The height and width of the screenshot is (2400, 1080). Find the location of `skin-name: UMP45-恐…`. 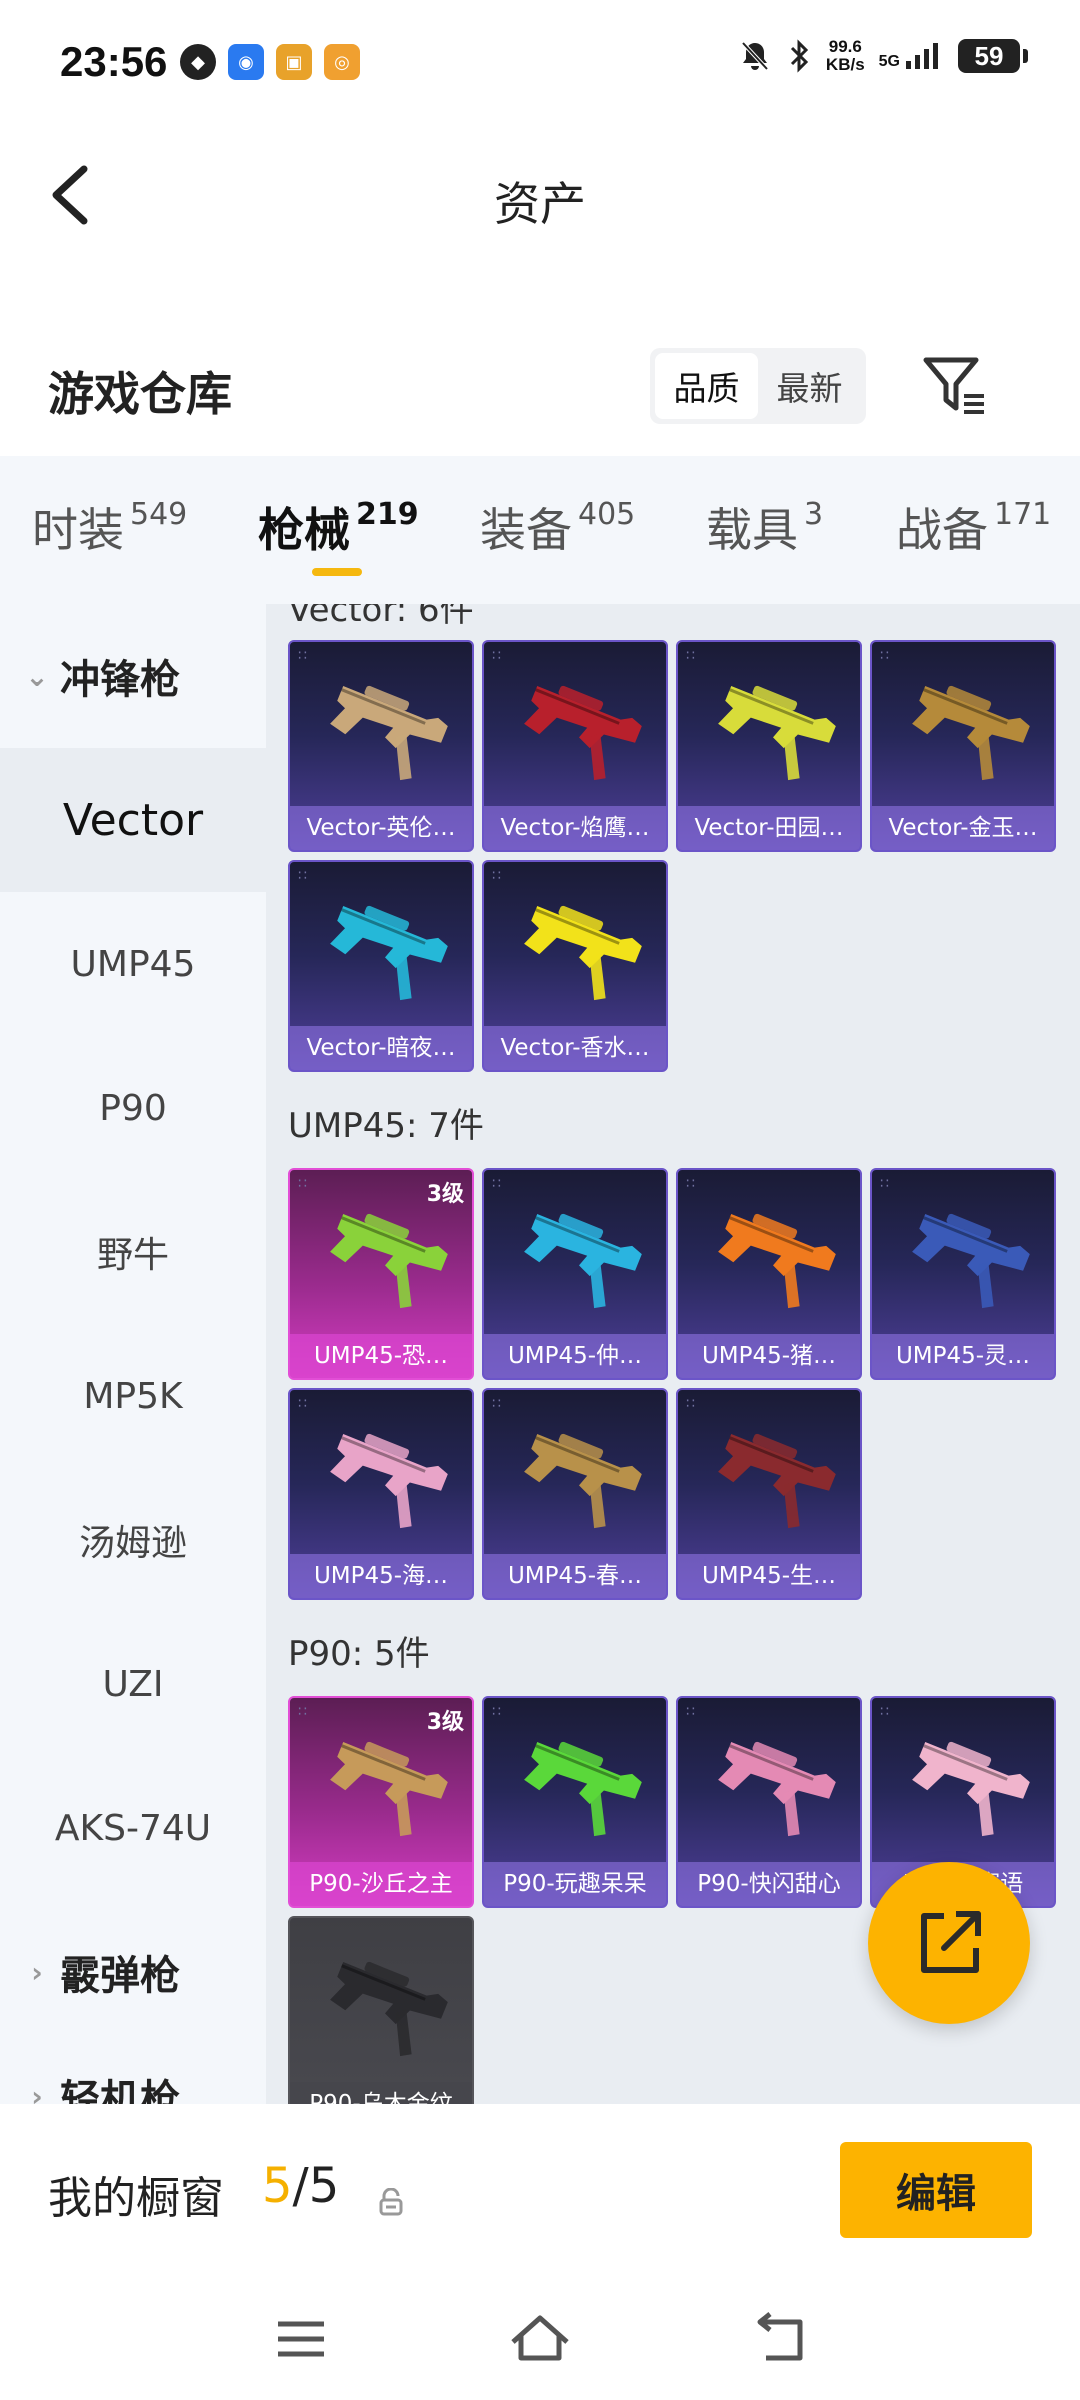

skin-name: UMP45-恐… is located at coordinates (381, 1356).